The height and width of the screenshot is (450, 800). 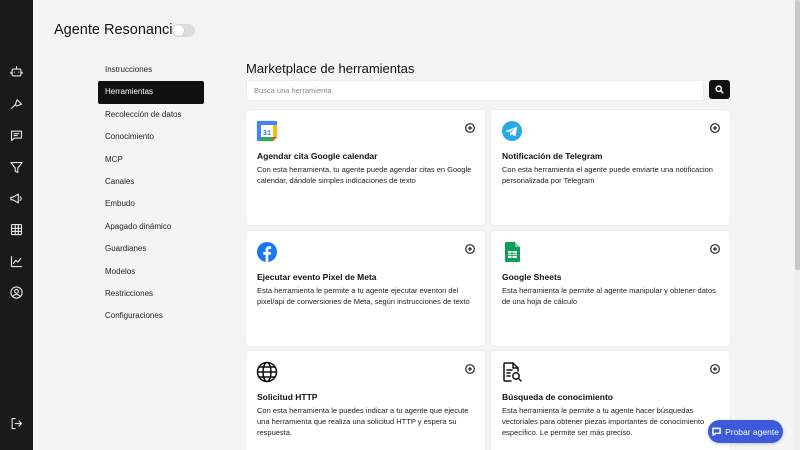 What do you see at coordinates (552, 156) in the screenshot?
I see `tool-name: Notificación de Telegram` at bounding box center [552, 156].